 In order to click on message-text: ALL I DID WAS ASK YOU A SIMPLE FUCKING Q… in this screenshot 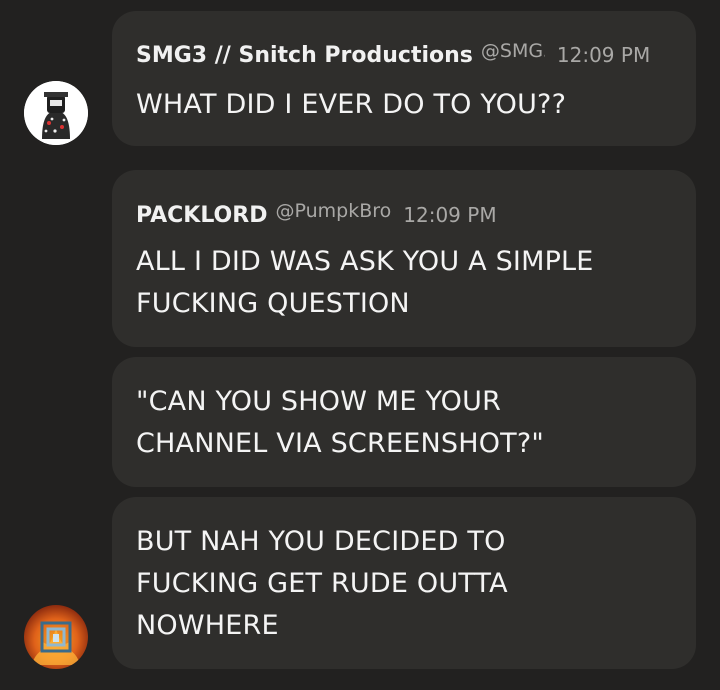, I will do `click(404, 283)`.